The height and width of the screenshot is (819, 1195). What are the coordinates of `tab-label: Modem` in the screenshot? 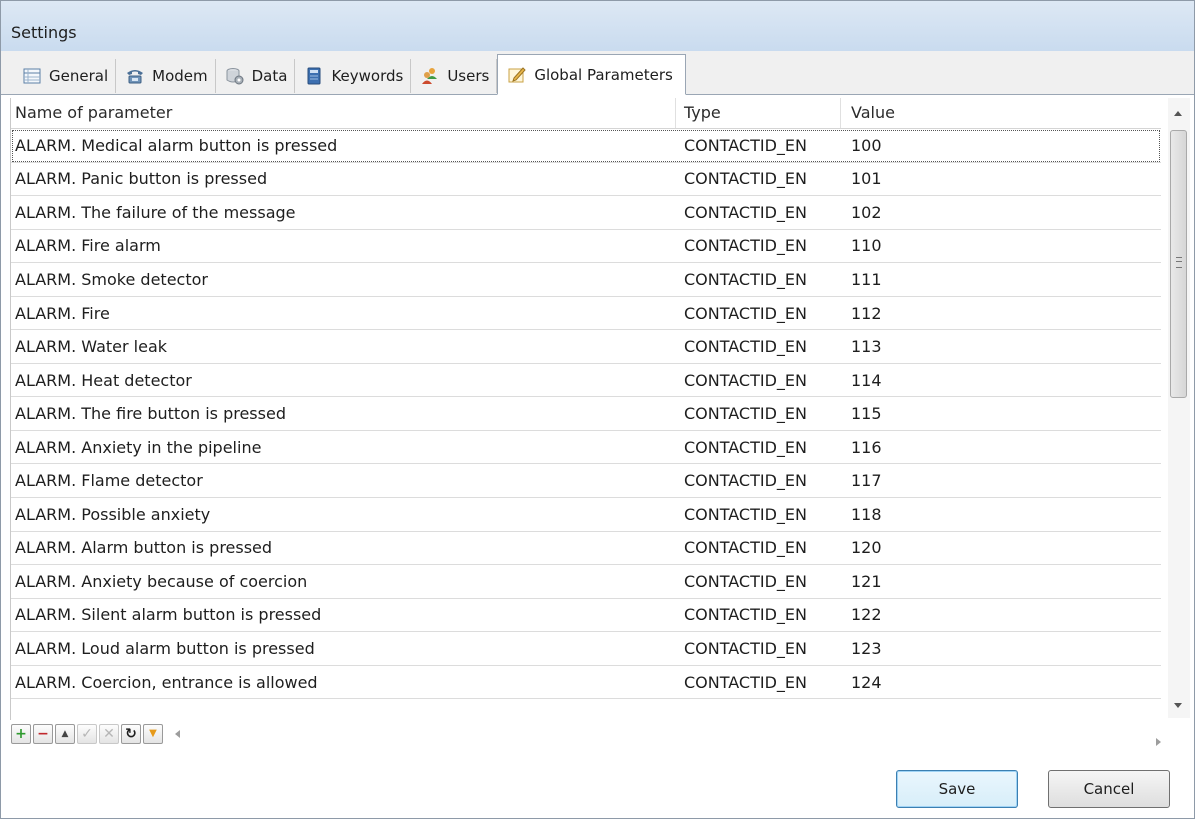 It's located at (180, 76).